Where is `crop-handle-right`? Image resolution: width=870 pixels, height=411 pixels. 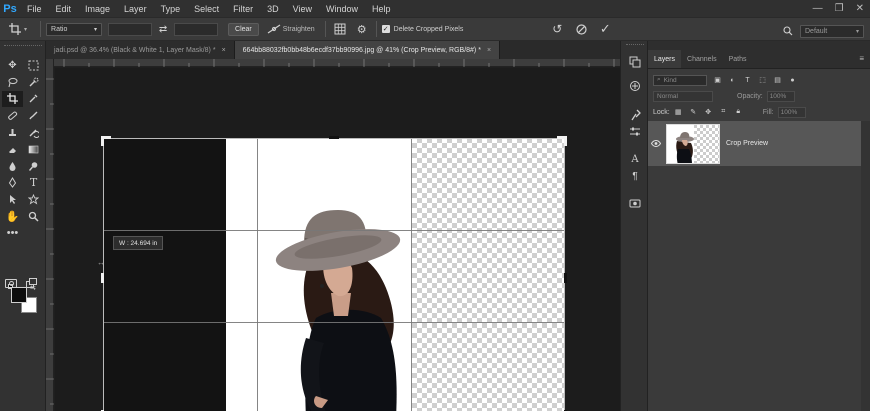
crop-handle-right is located at coordinates (565, 278).